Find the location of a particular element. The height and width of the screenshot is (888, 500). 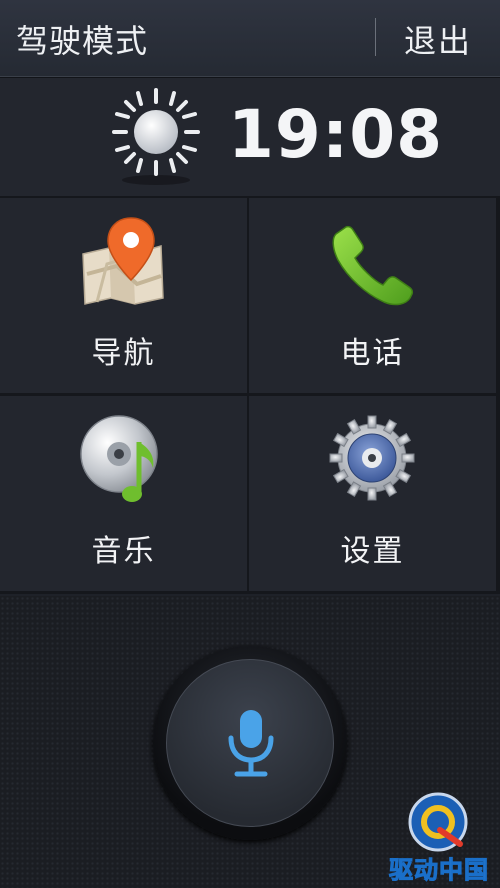

phone-label: 电话 is located at coordinates (372, 353).